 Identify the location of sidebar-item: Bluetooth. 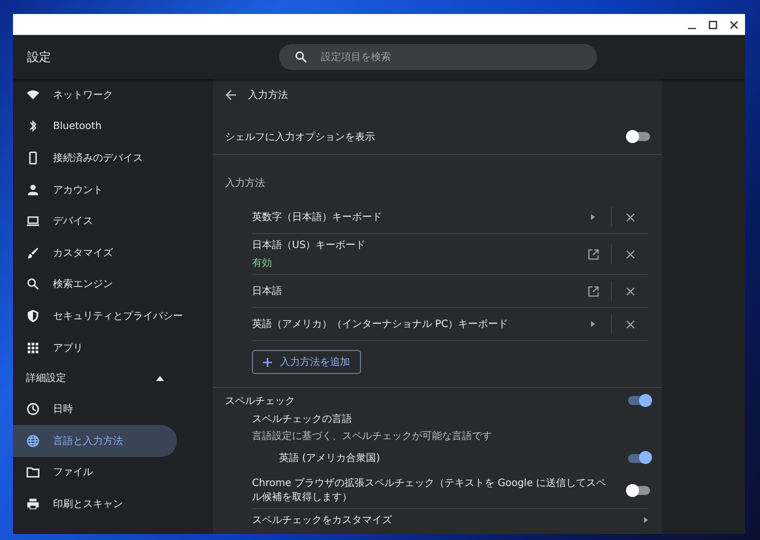
(95, 126).